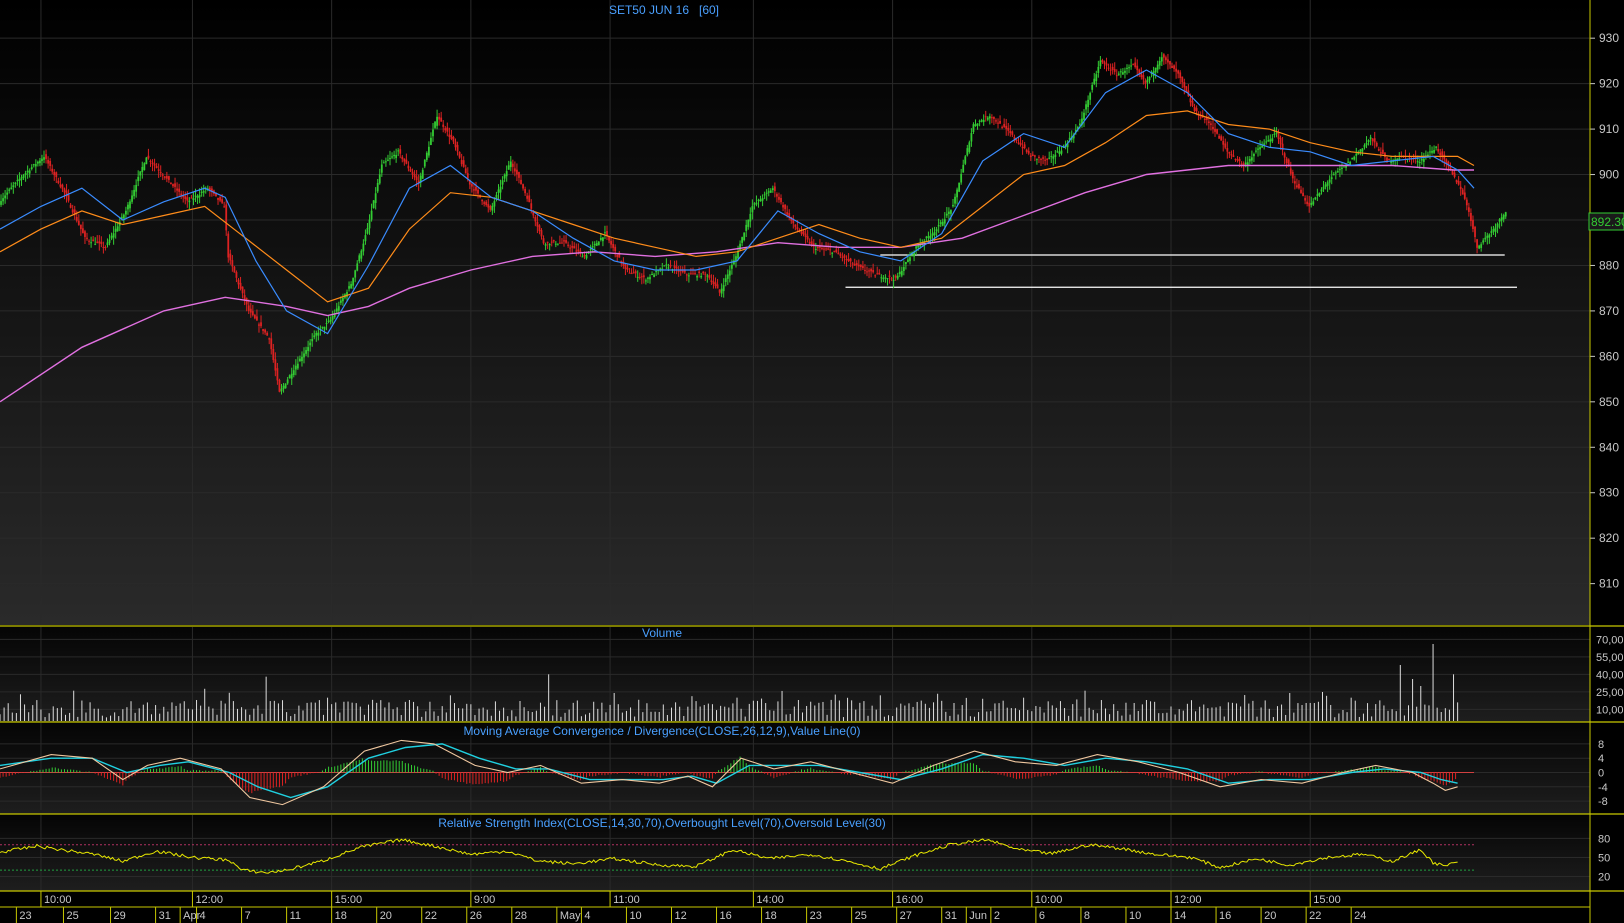 This screenshot has width=1624, height=923. I want to click on volume-panel-title: Volume, so click(662, 633).